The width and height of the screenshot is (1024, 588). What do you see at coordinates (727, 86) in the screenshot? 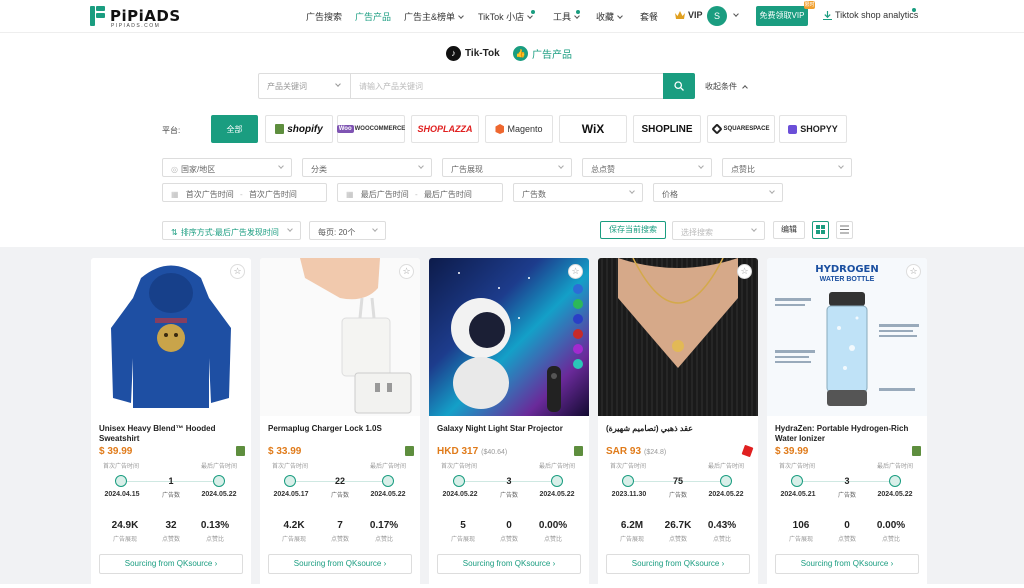
I see `collapse-filters-button: 收起条件` at bounding box center [727, 86].